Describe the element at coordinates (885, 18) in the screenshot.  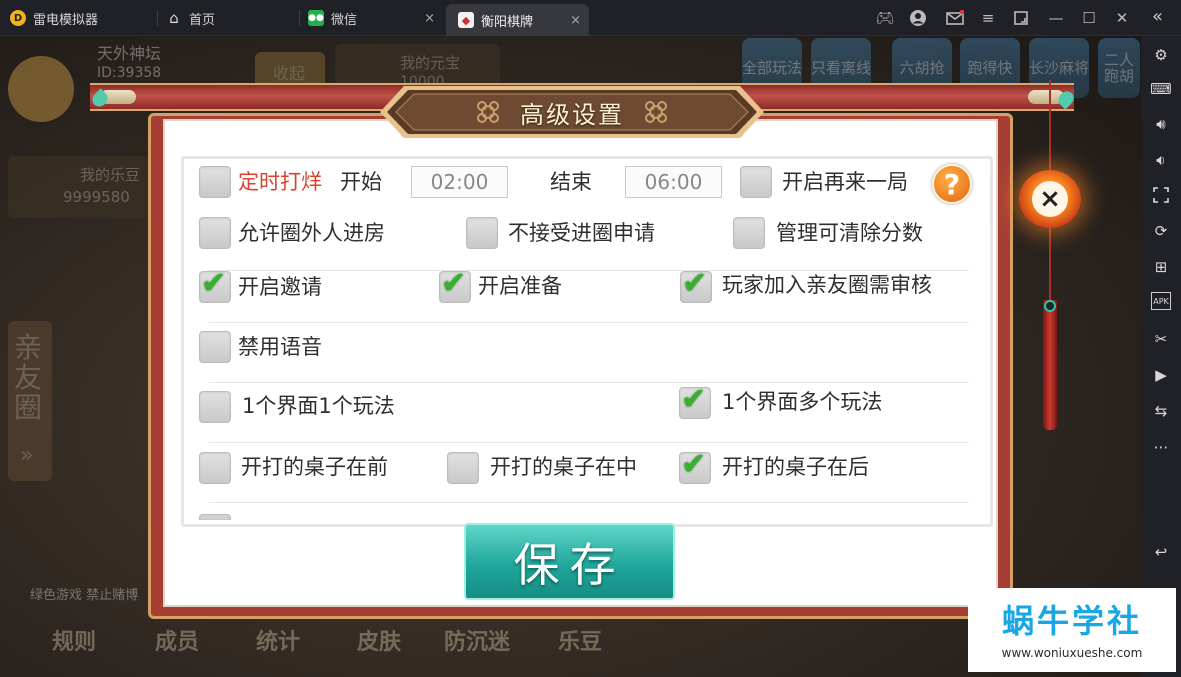
I see `gamepad-icon: 🎮︎` at that location.